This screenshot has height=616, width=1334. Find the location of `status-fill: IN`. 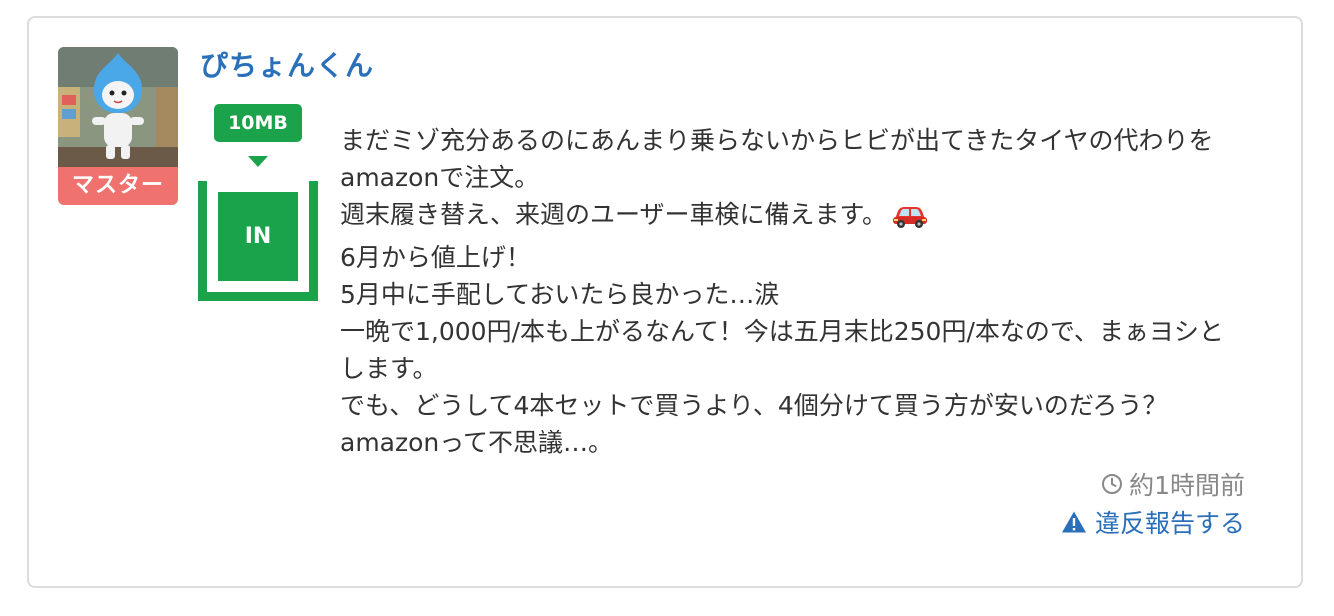

status-fill: IN is located at coordinates (258, 236).